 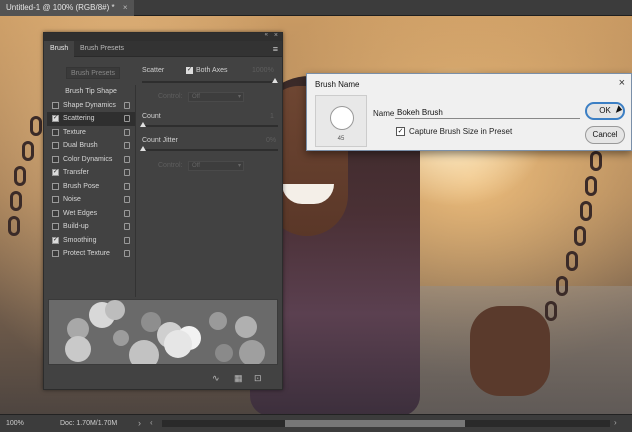 I want to click on count-jitter-value: 0%, so click(x=271, y=140).